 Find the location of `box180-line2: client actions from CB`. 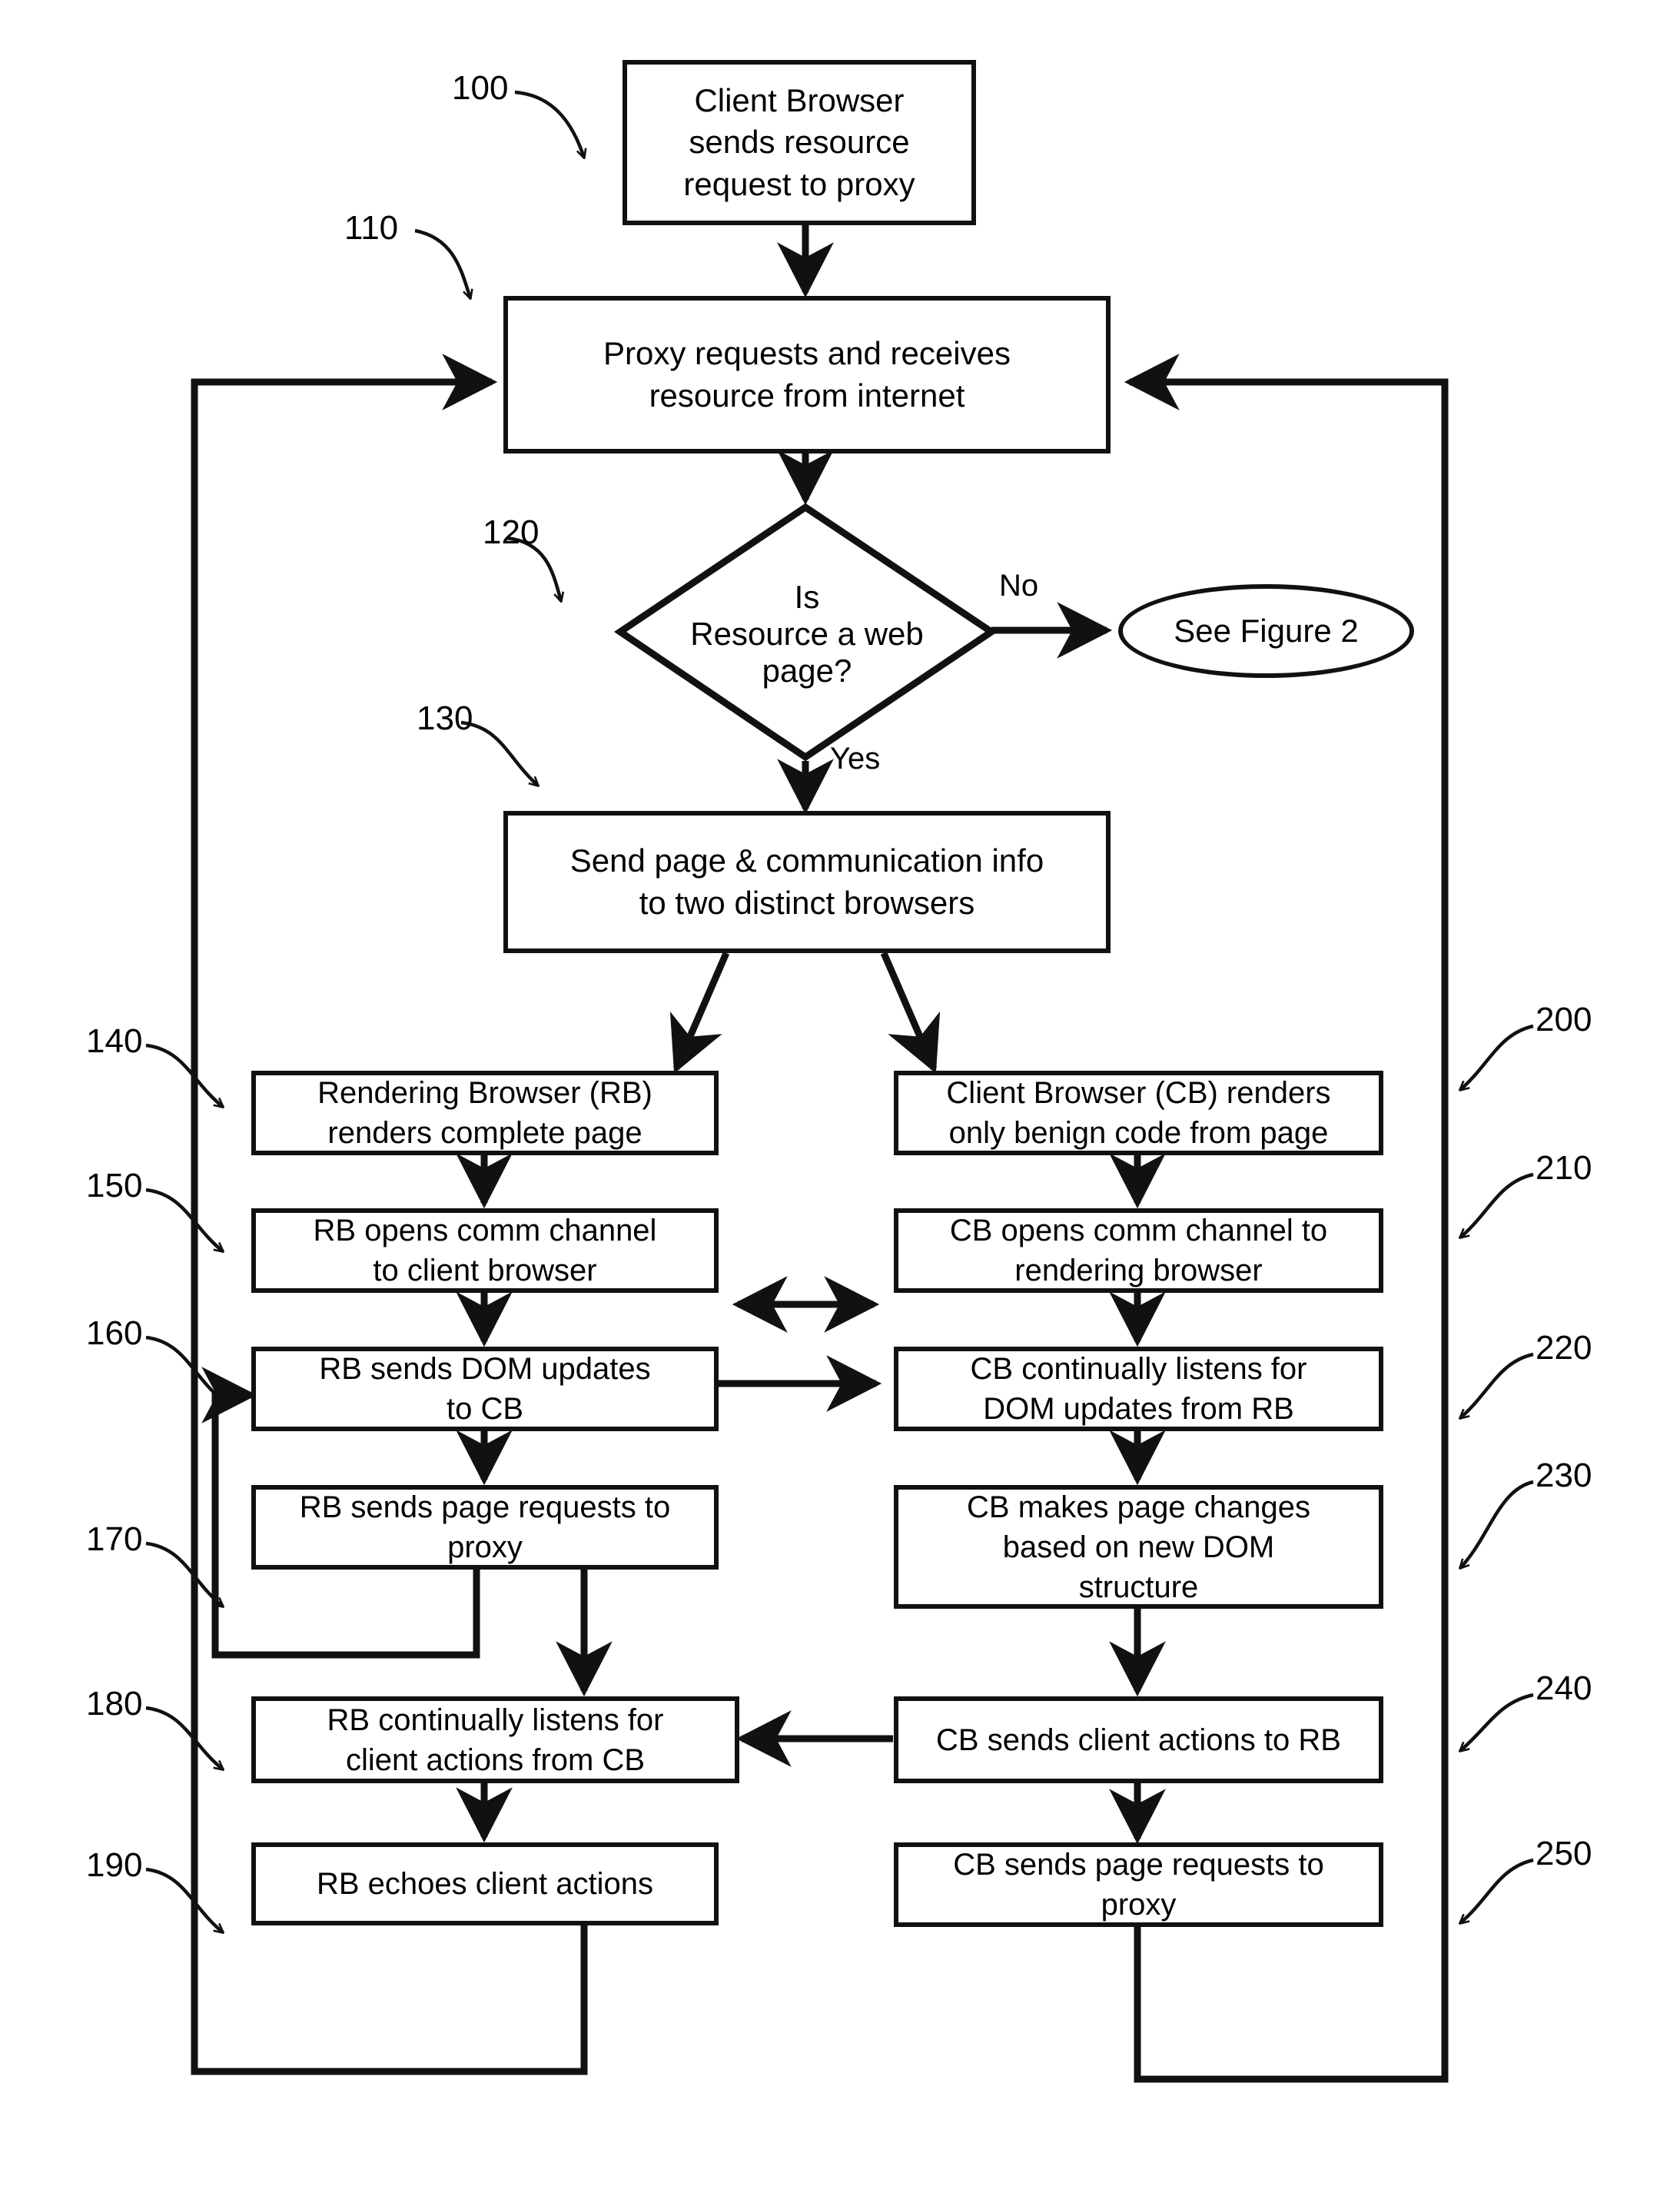

box180-line2: client actions from CB is located at coordinates (496, 1759).